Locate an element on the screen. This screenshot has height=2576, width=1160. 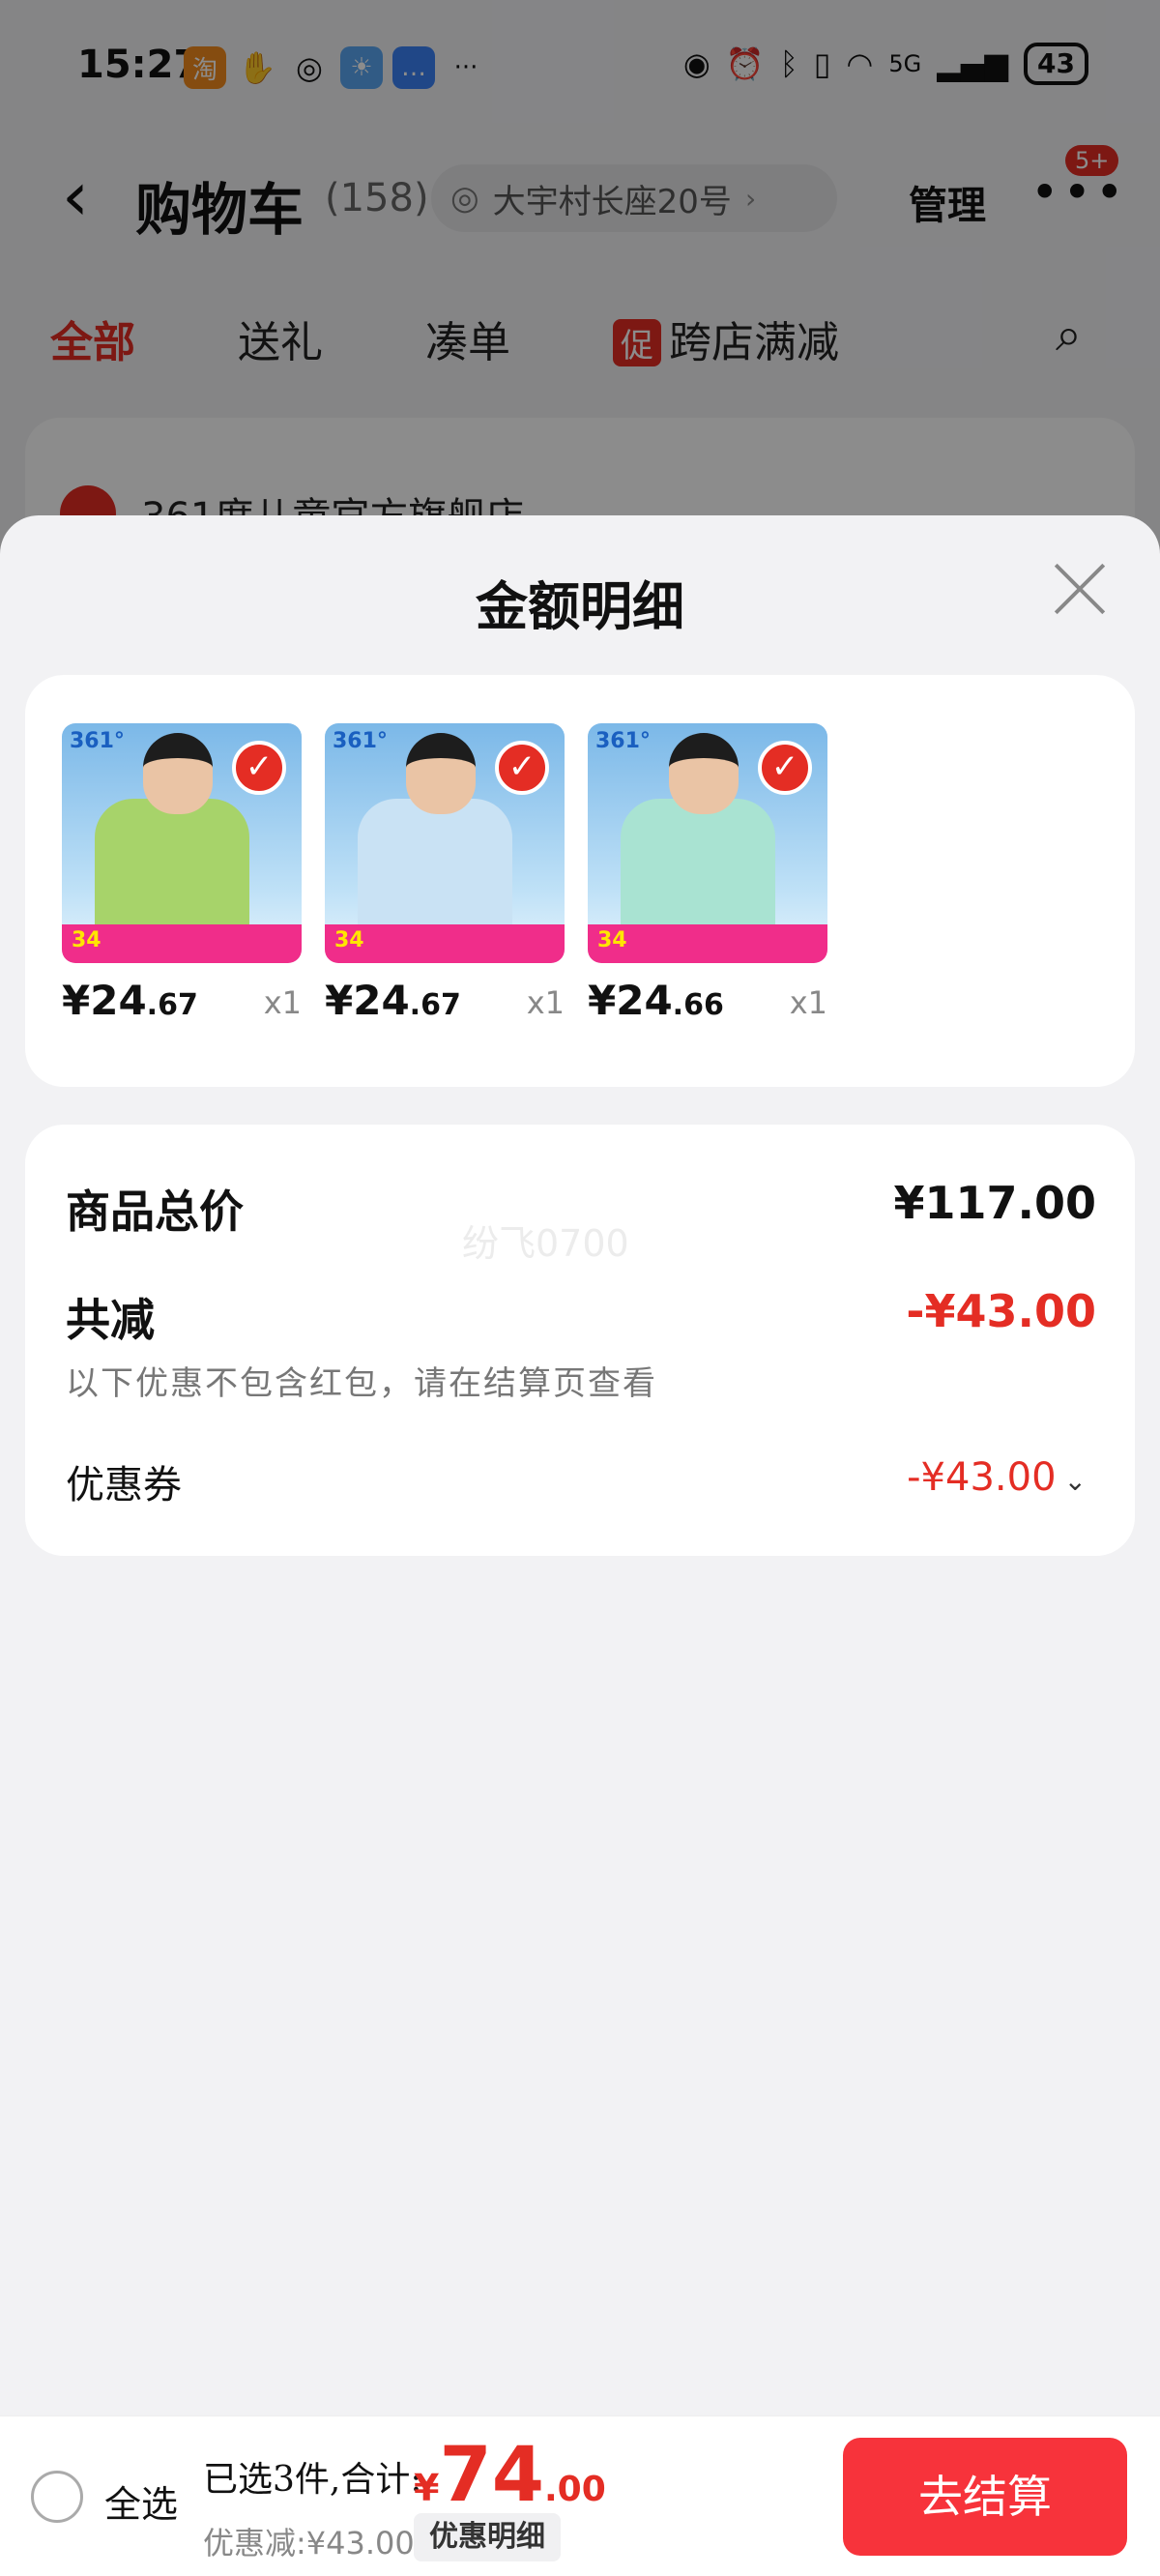
watermark: 纷飞0700 is located at coordinates (546, 1243).